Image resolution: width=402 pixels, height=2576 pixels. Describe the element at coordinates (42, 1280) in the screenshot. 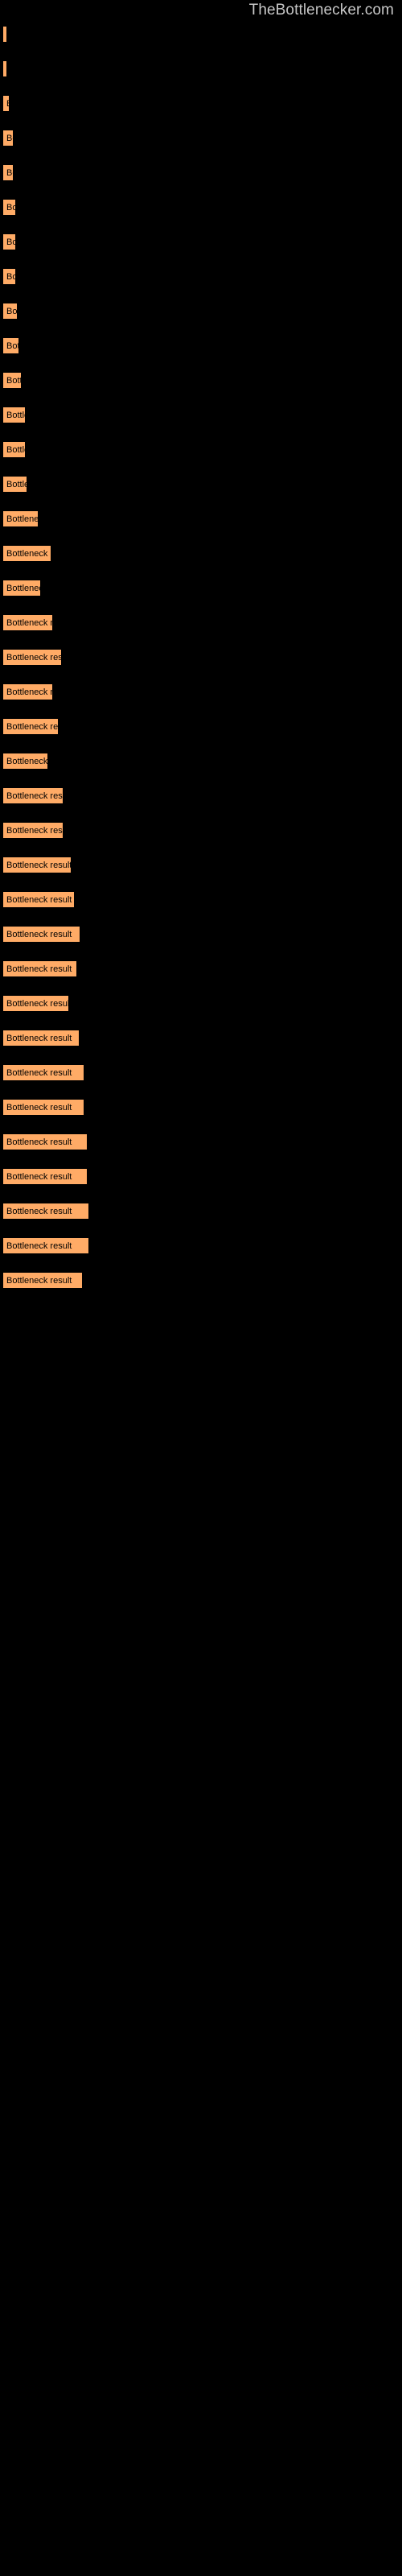

I see `bar-36: Bottleneck result` at that location.